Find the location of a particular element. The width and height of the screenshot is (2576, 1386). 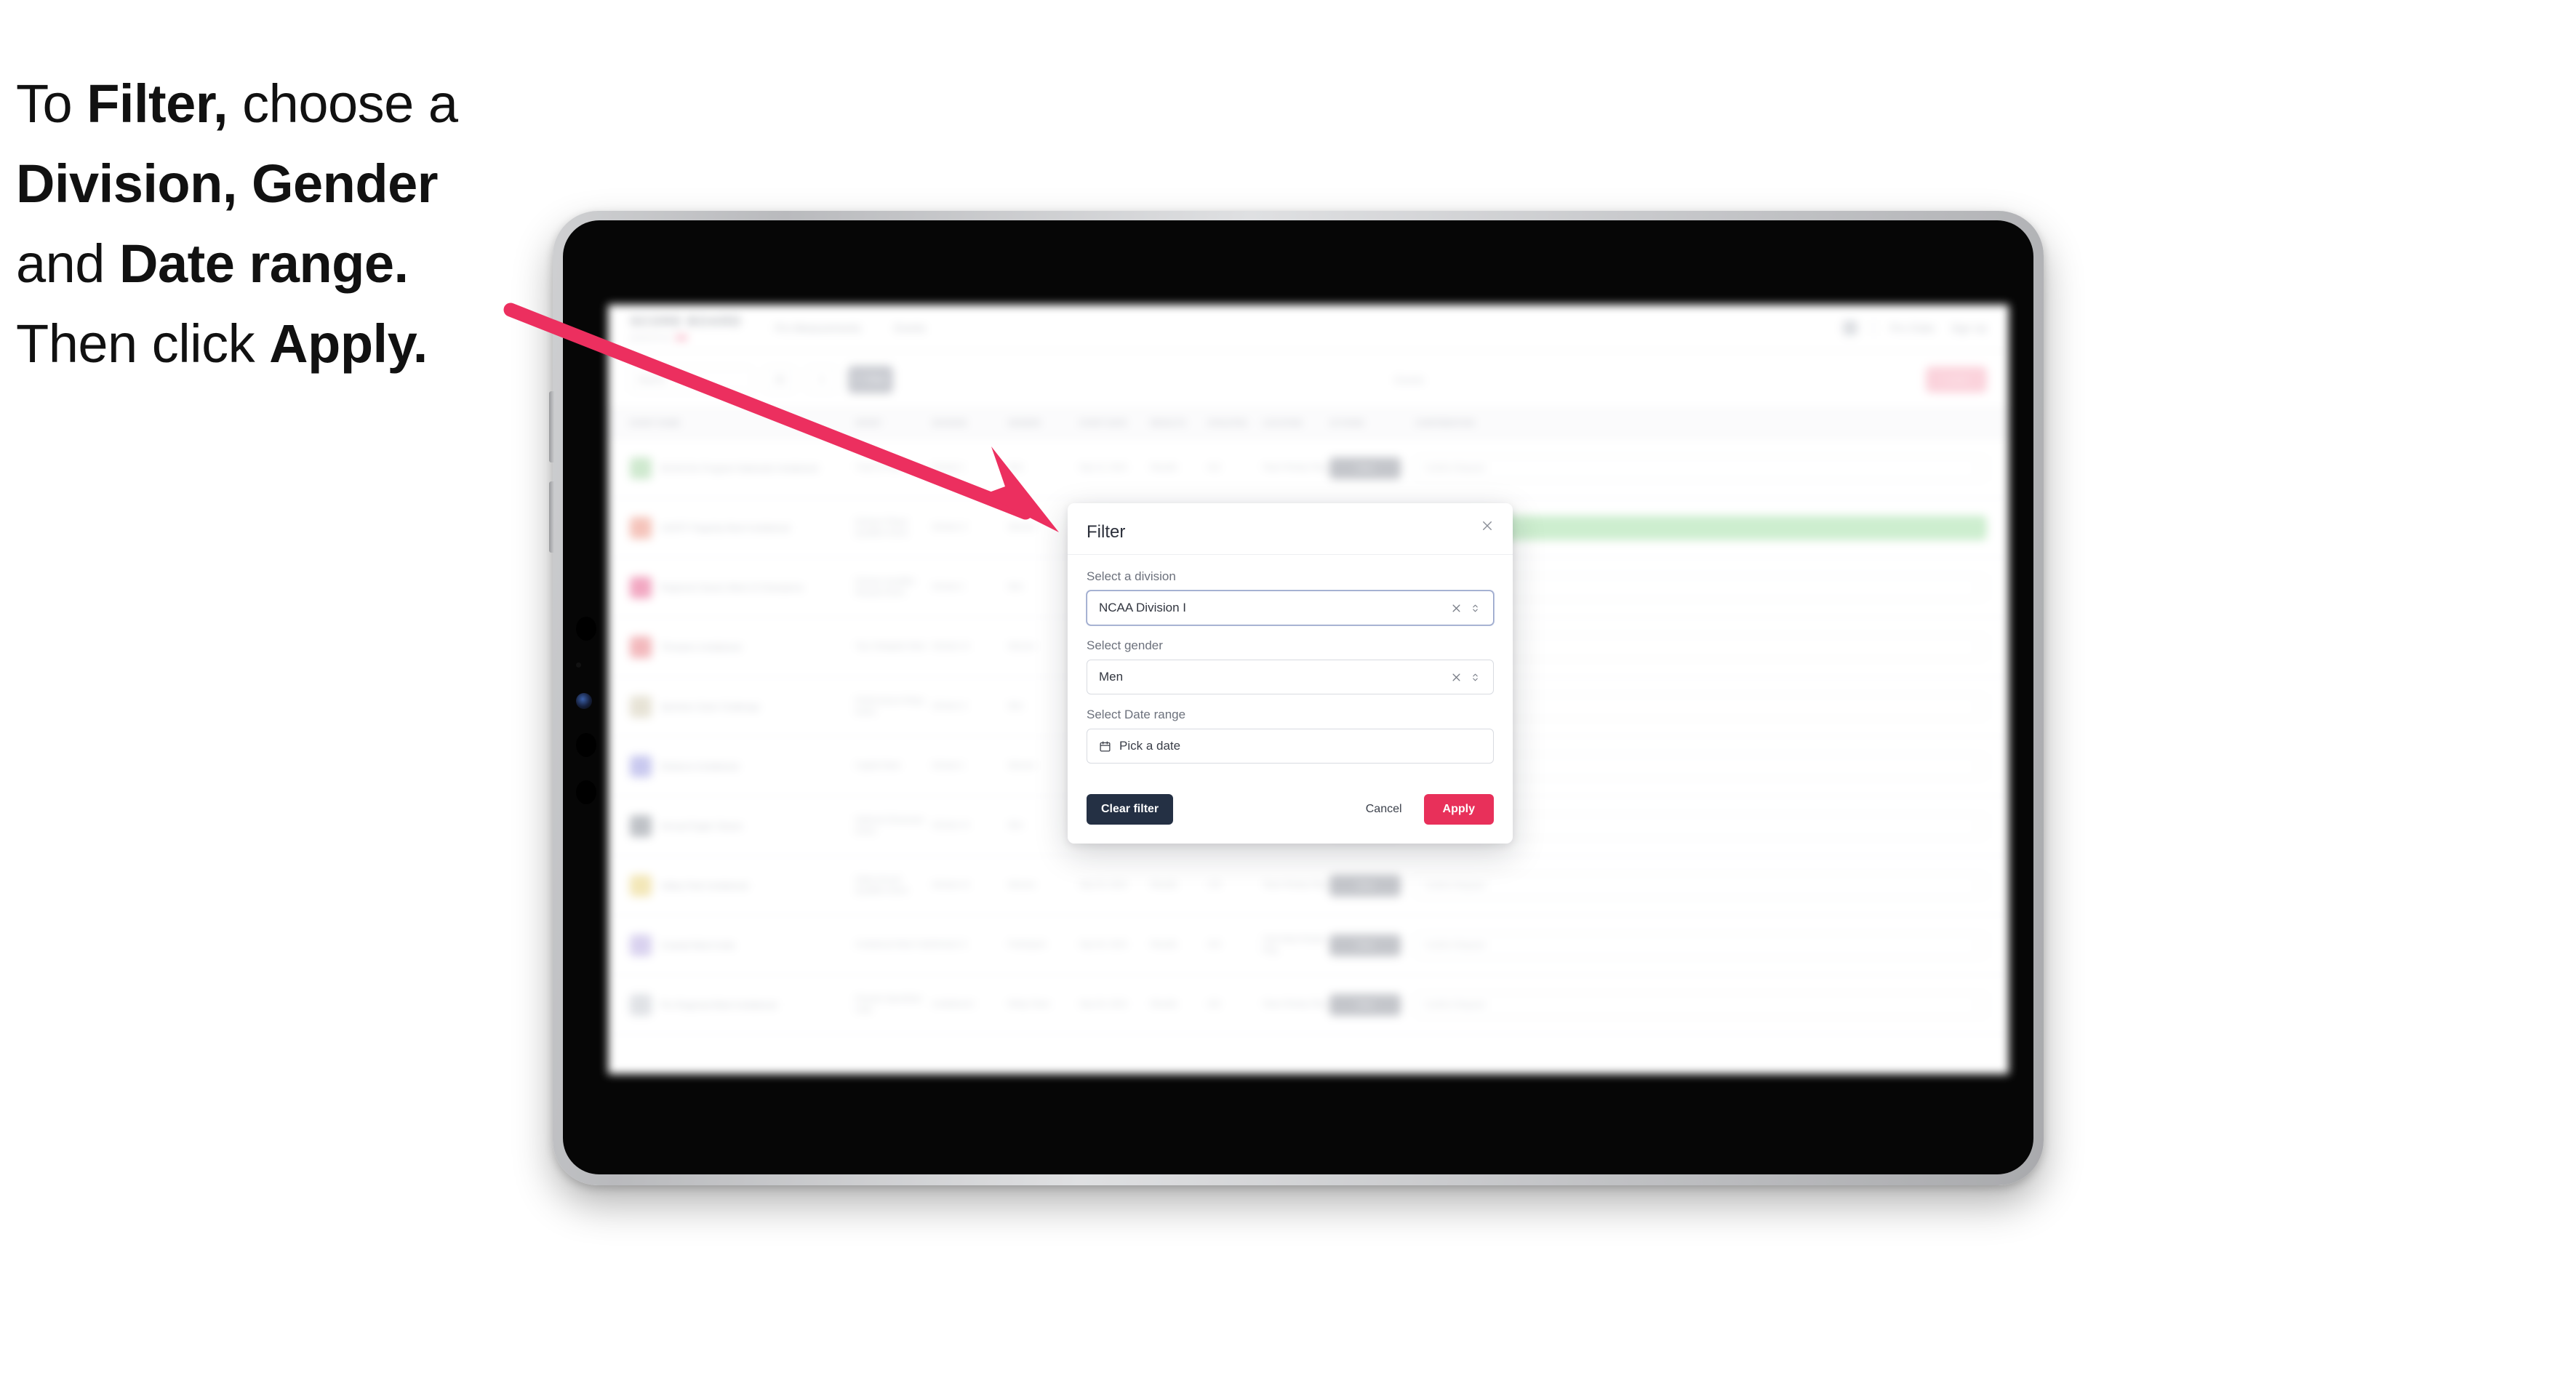

header-link-pro-clubs: Pro Clubs is located at coordinates (1912, 328).